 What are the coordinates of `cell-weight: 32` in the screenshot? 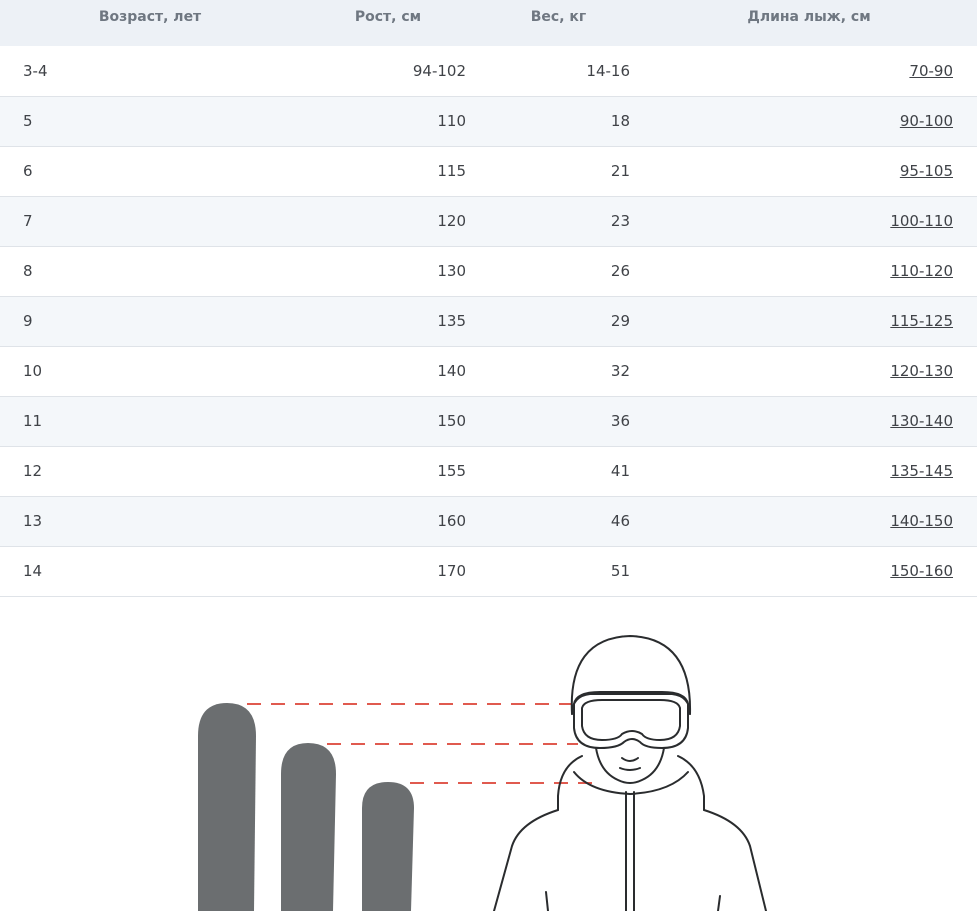 It's located at (558, 371).